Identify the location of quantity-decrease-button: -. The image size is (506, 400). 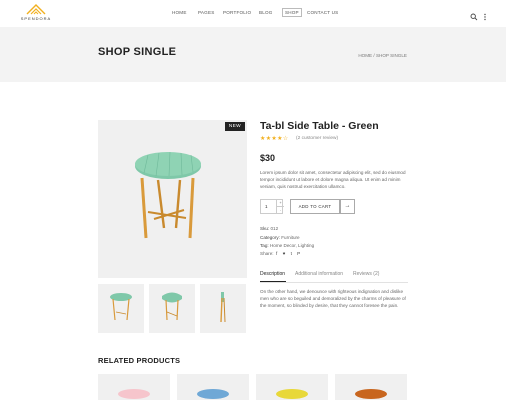
(280, 210).